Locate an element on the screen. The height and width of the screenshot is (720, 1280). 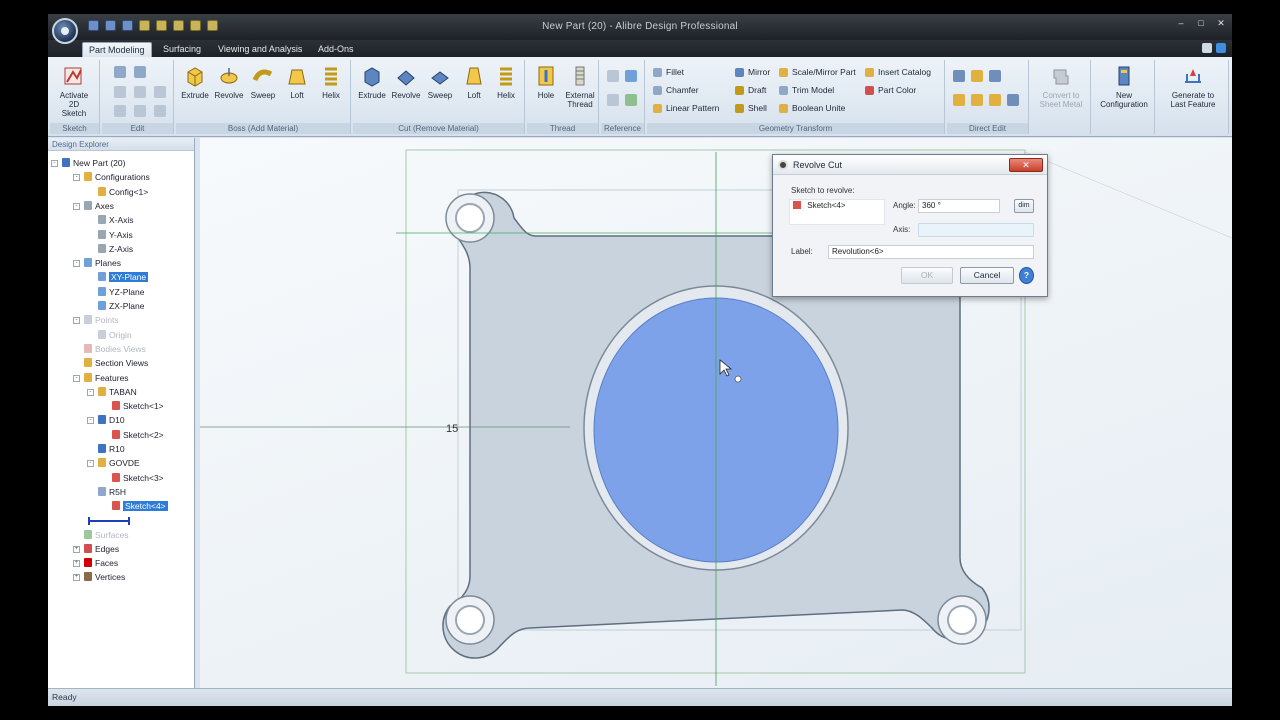
tab-add-ons: Add-Ons is located at coordinates (336, 49).